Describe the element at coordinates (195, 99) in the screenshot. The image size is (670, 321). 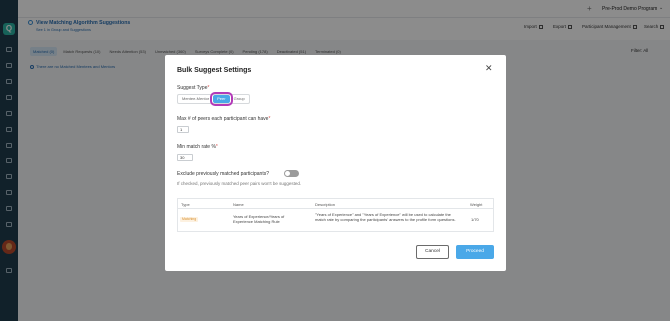
I see `suggest-type-mentee-mentor: Mentee-Mentor` at that location.